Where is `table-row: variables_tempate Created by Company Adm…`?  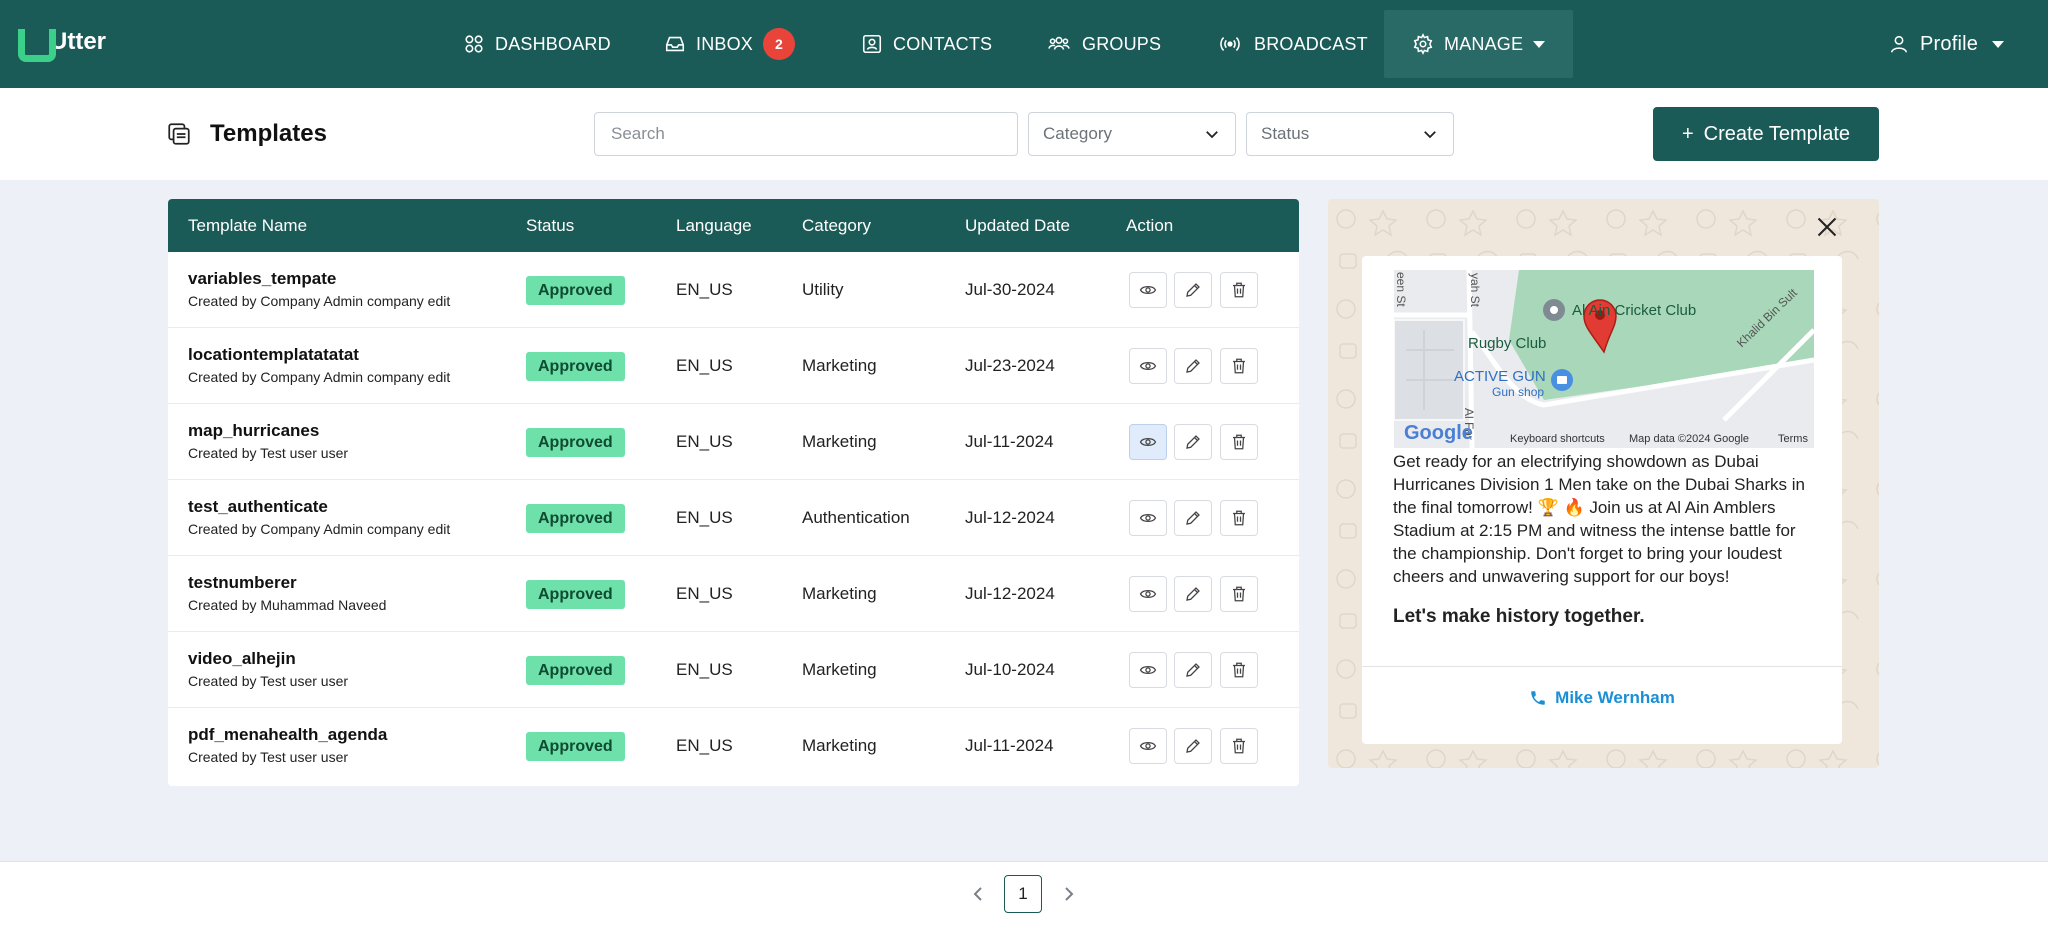
table-row: variables_tempate Created by Company Adm… is located at coordinates (733, 290).